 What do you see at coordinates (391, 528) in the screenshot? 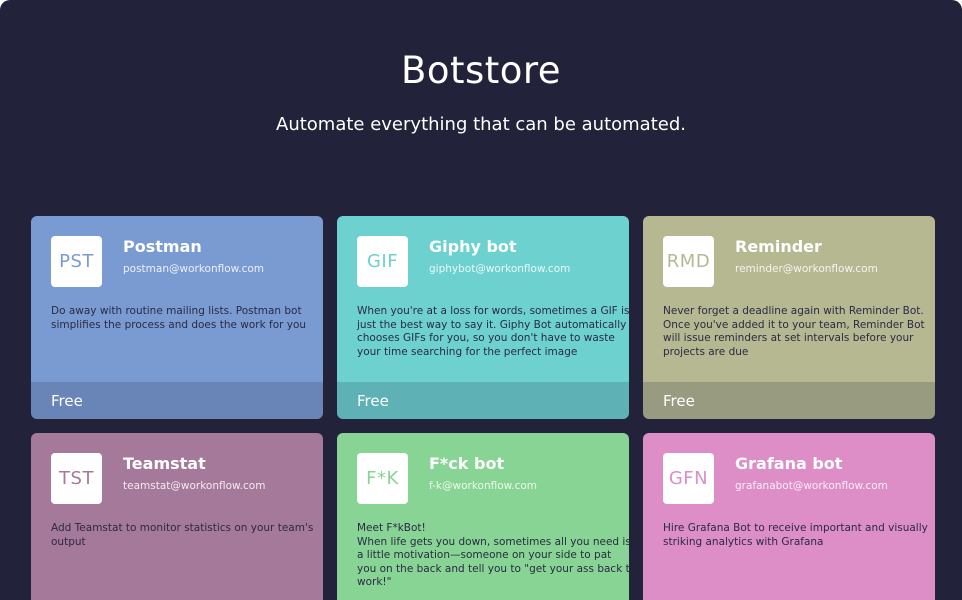
I see `bot-description-line: Meet F*kBot!` at bounding box center [391, 528].